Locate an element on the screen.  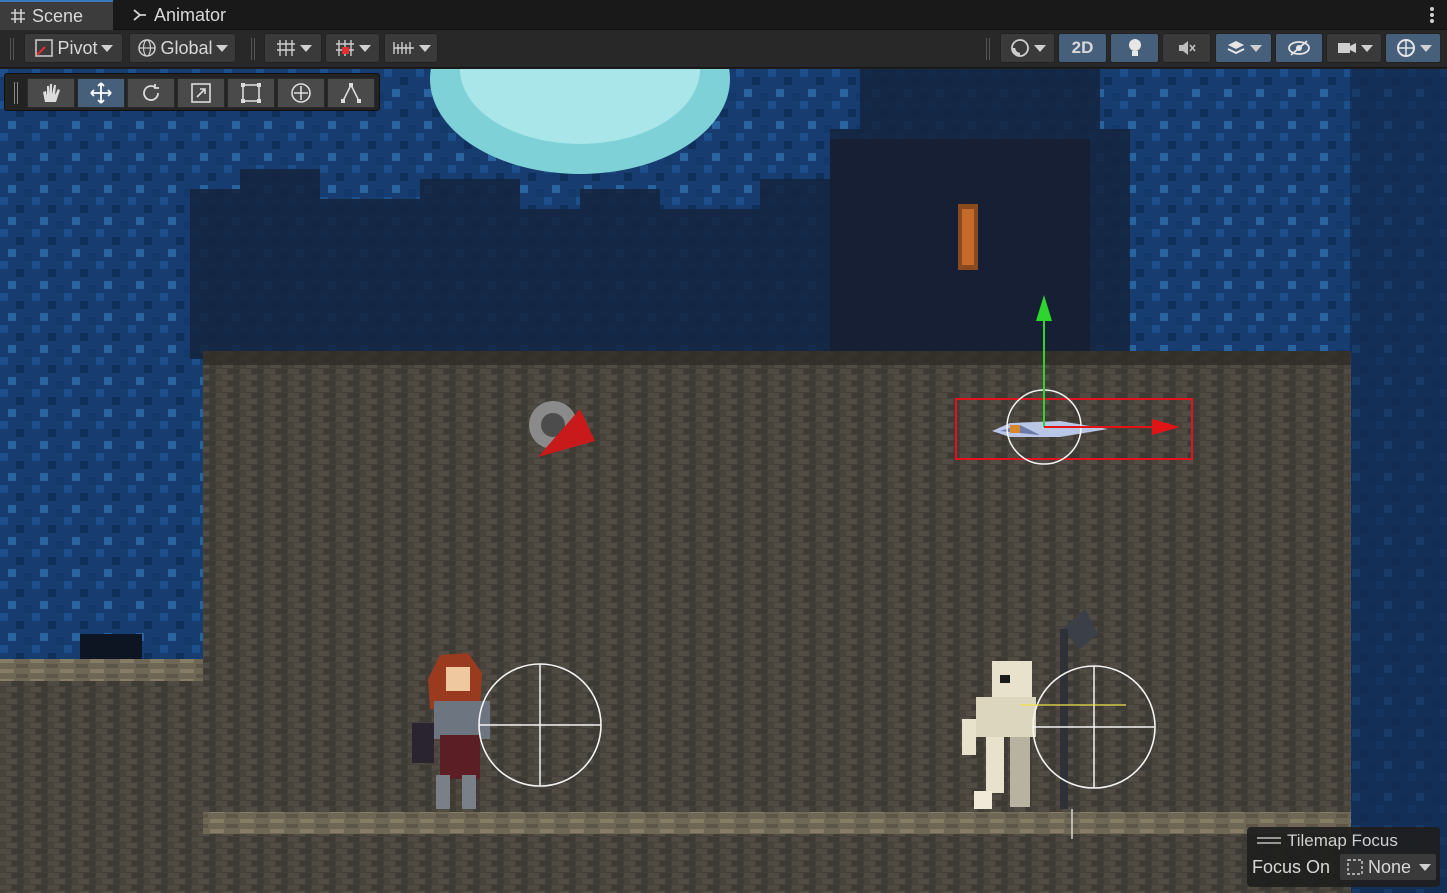
animator-graph-icon is located at coordinates (140, 15).